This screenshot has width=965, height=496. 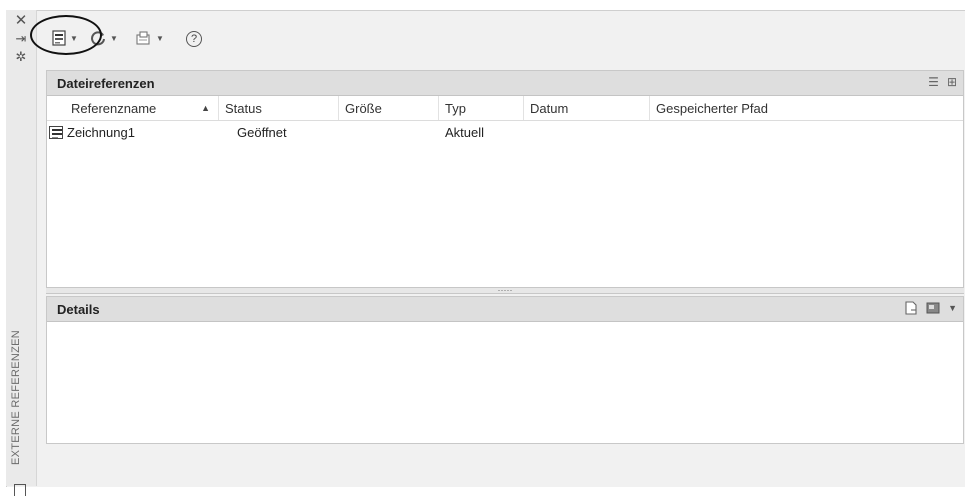 What do you see at coordinates (74, 38) in the screenshot?
I see `attach-dropdown-arrow: ▼` at bounding box center [74, 38].